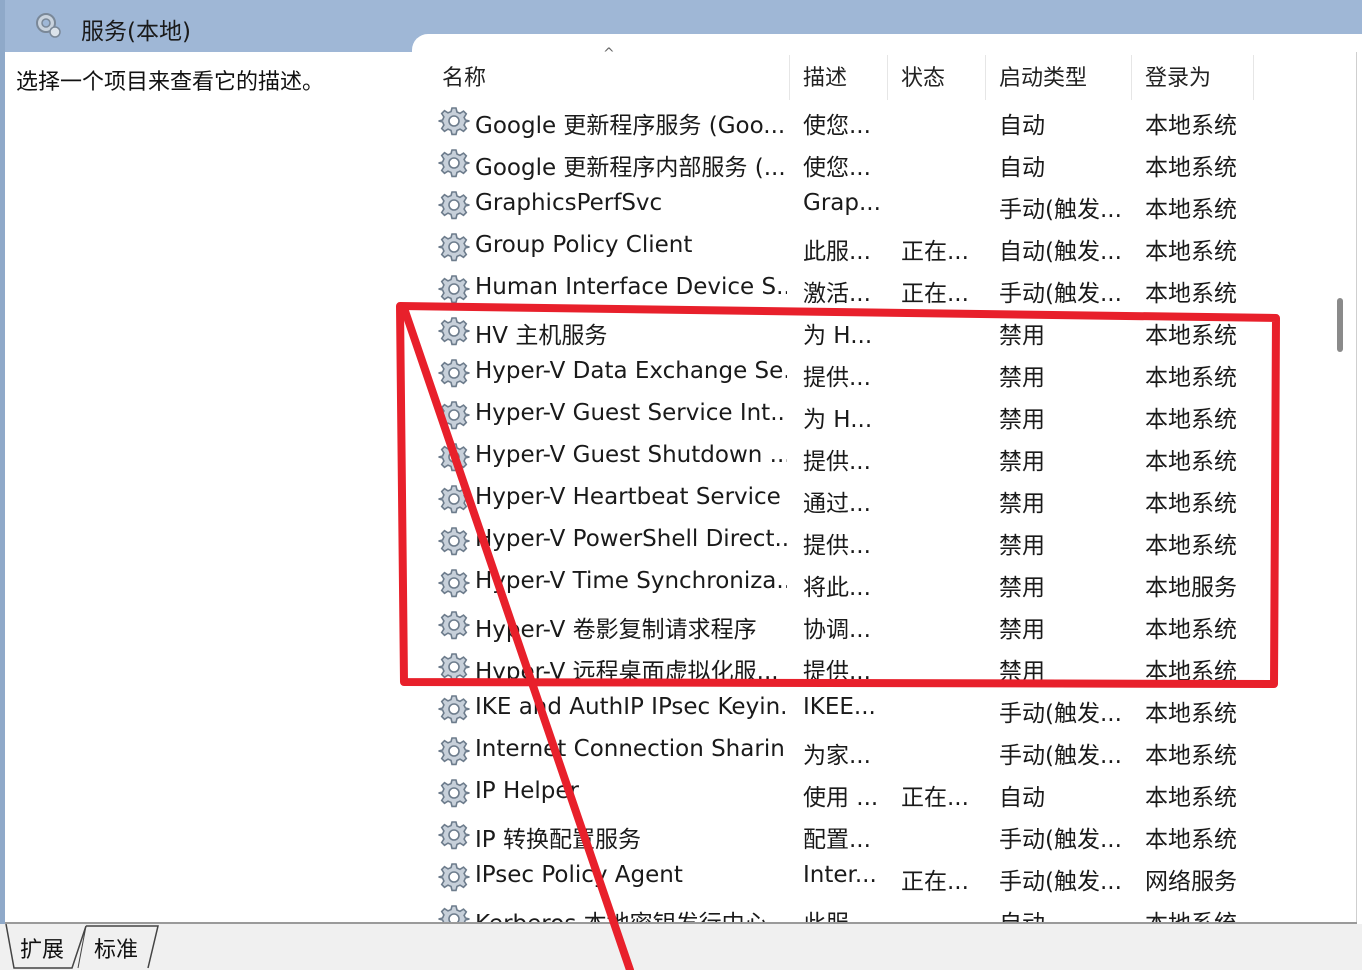  What do you see at coordinates (1342, 487) in the screenshot?
I see `vertical-scrollbar` at bounding box center [1342, 487].